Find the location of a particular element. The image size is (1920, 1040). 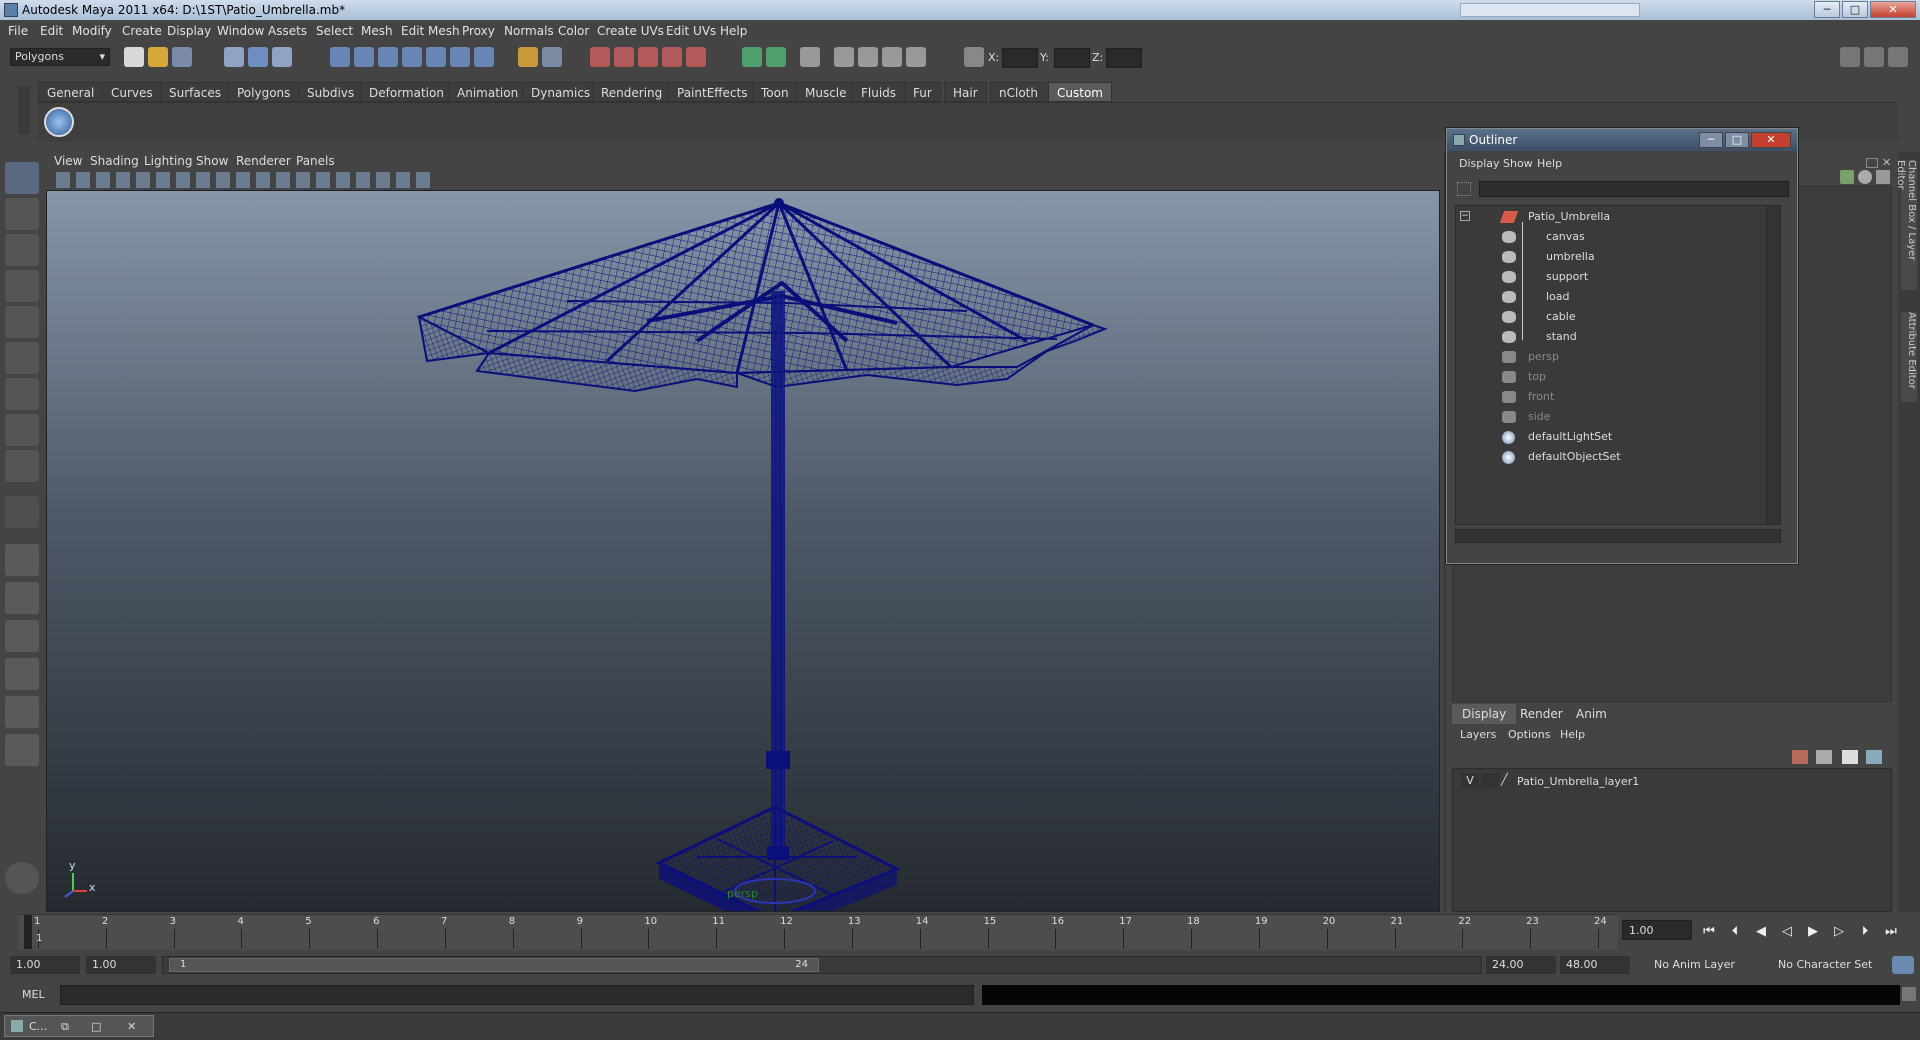

panel-menu-shading: Shading is located at coordinates (114, 161).